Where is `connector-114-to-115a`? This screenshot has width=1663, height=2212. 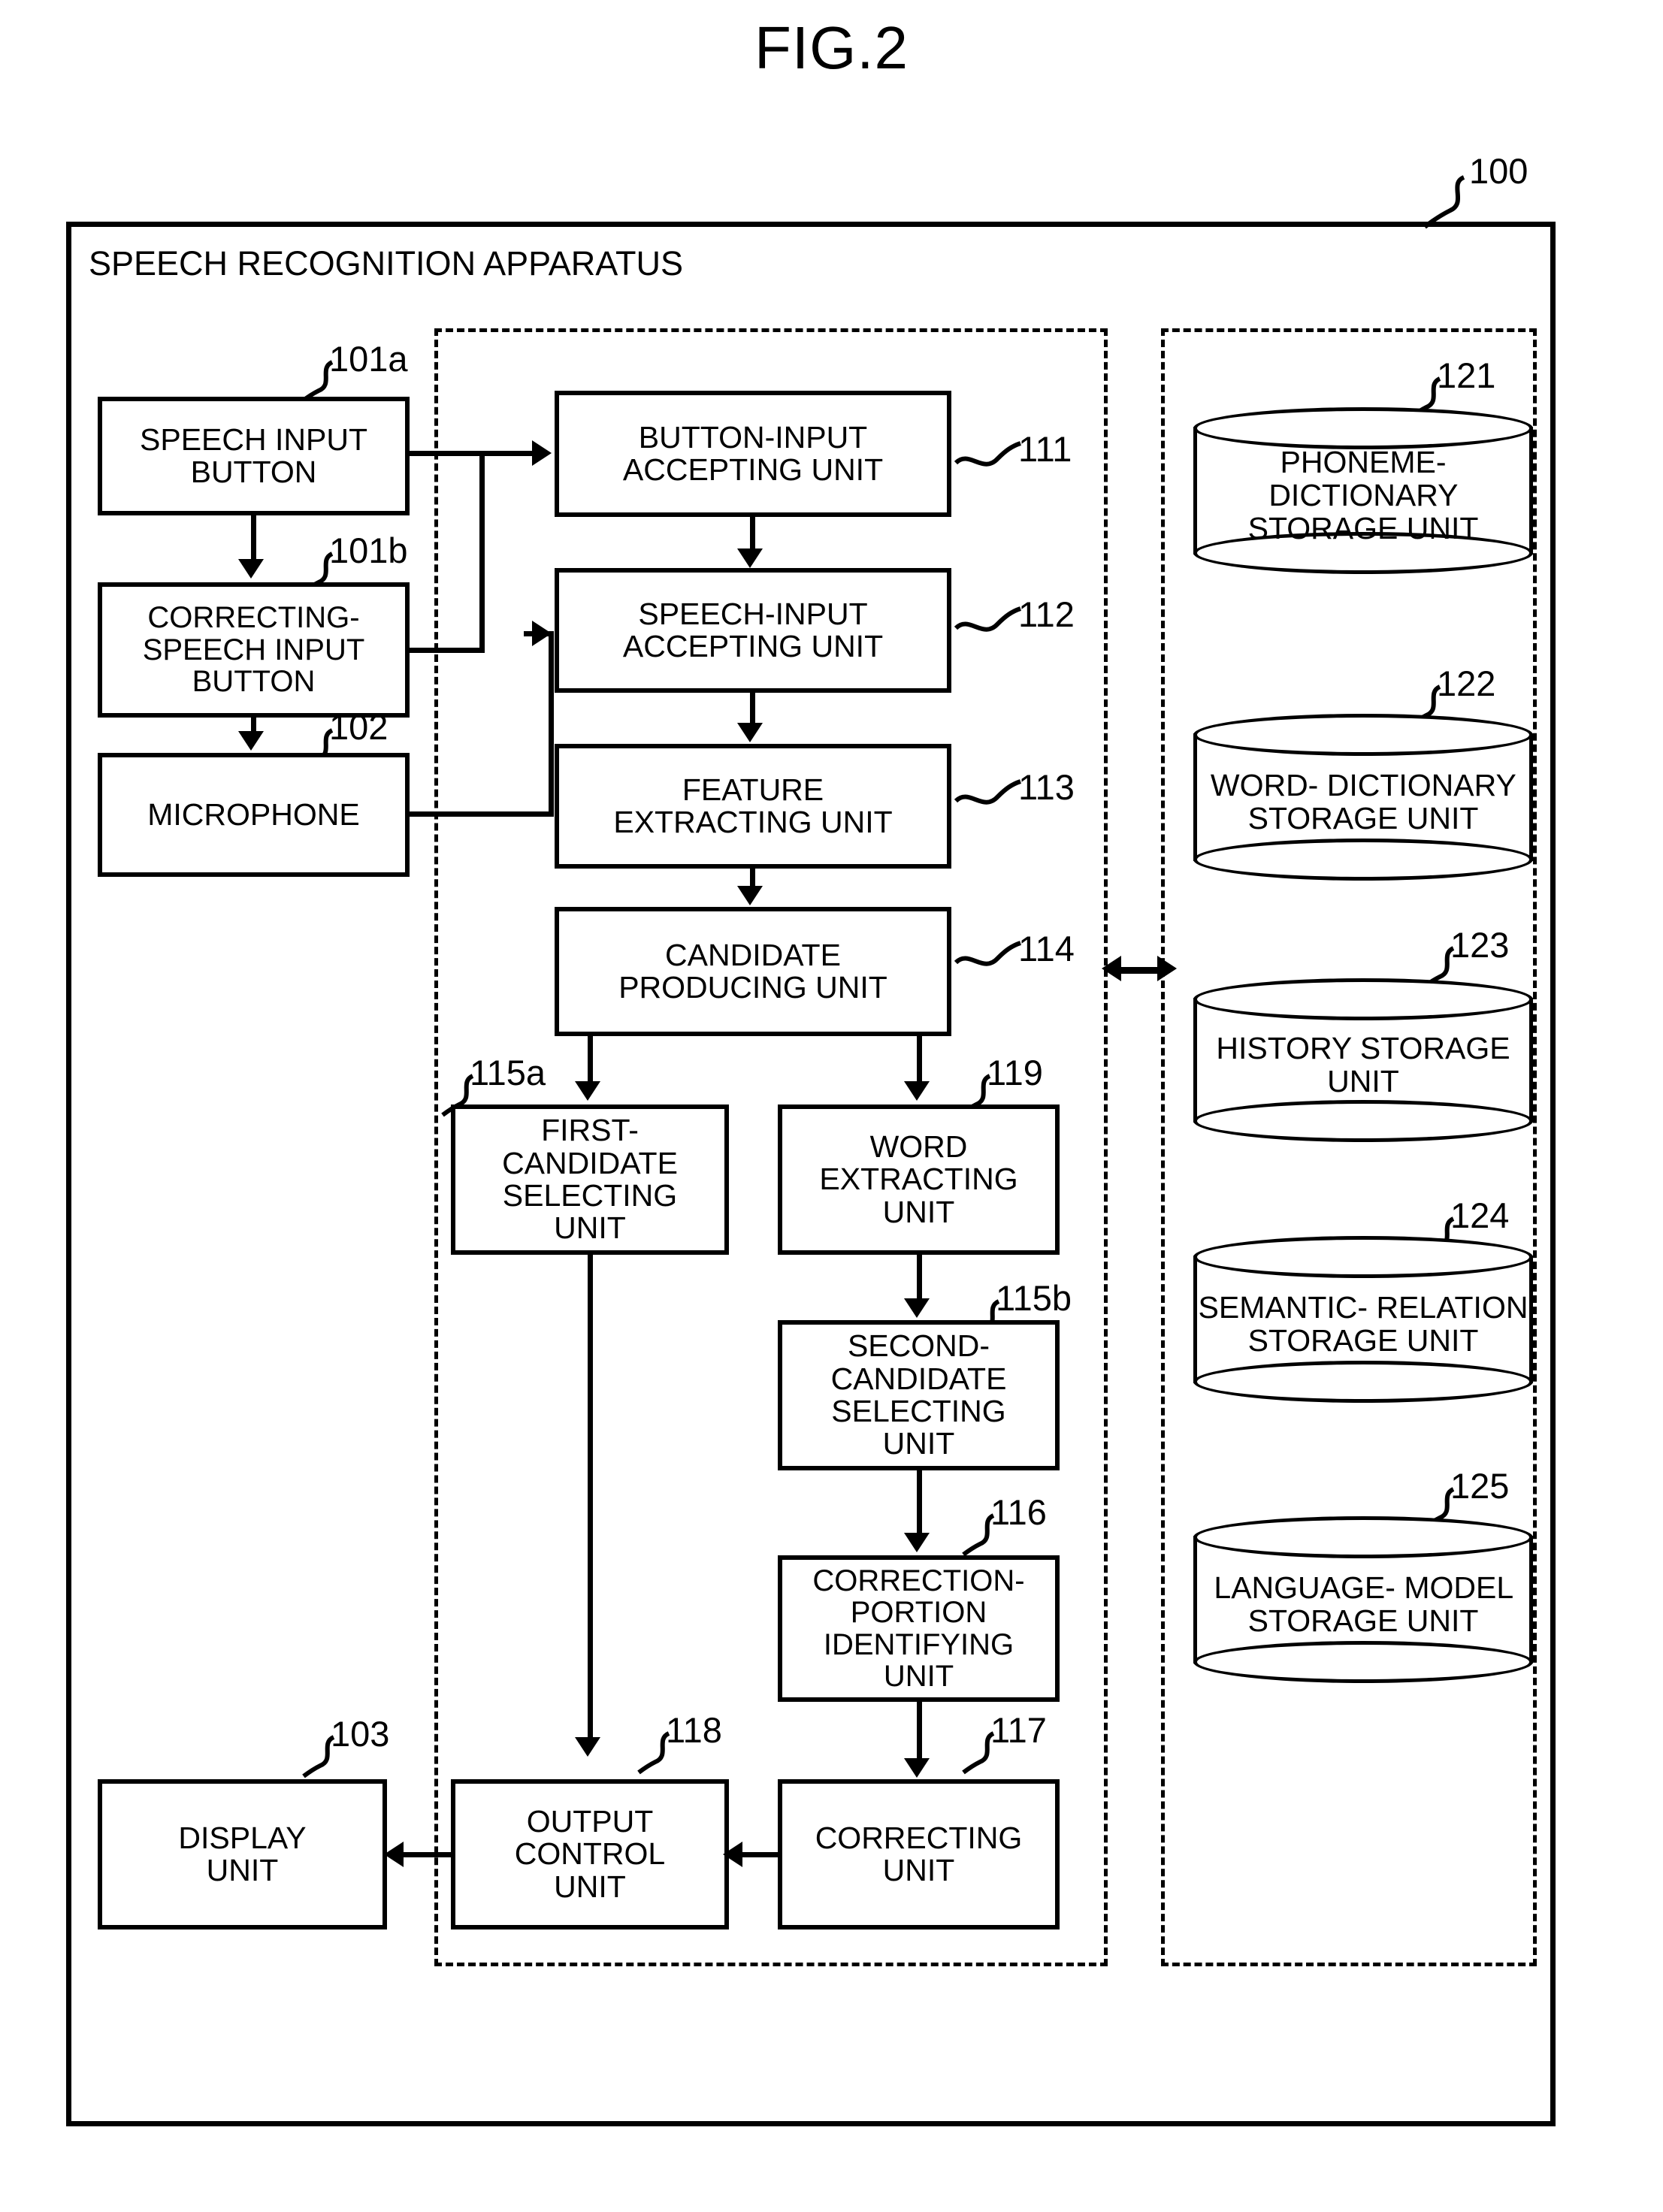 connector-114-to-115a is located at coordinates (590, 1059).